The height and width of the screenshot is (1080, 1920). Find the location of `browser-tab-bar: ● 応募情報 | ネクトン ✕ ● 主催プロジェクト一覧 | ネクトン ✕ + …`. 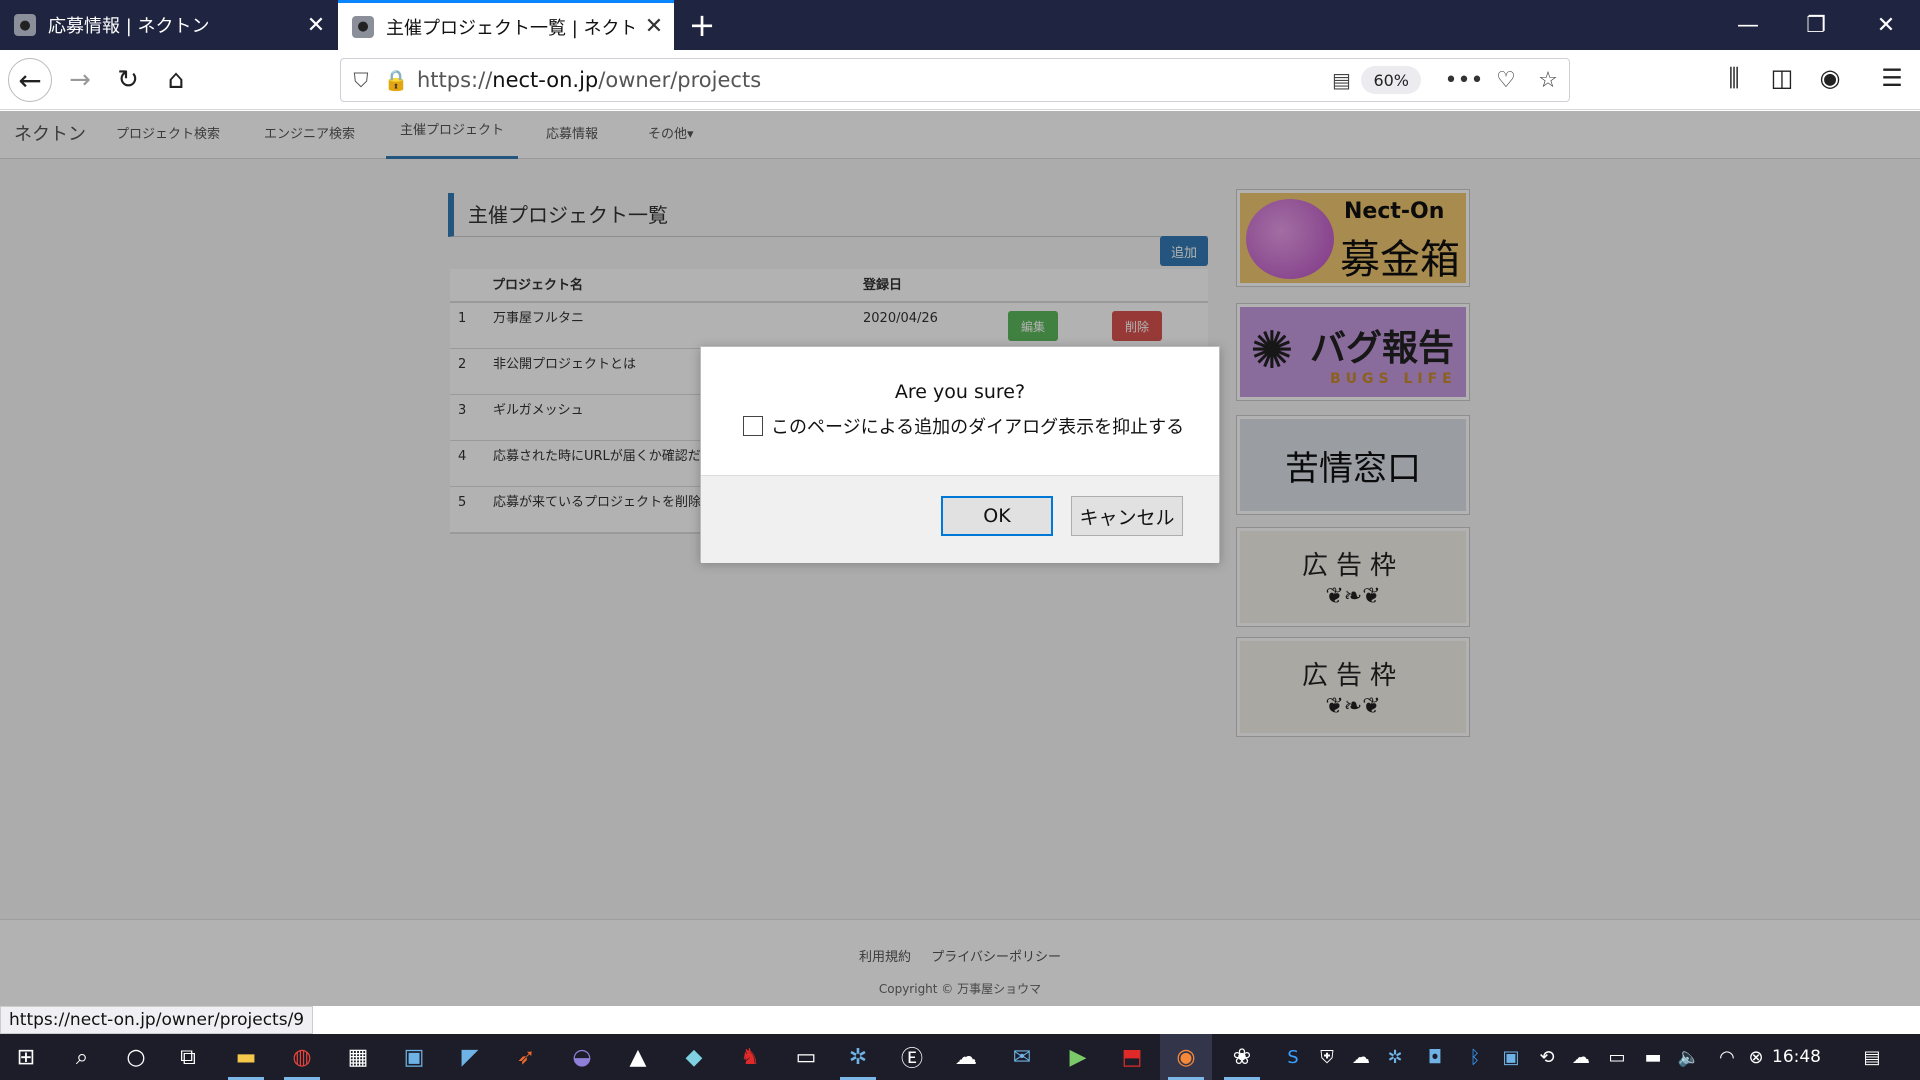

browser-tab-bar: ● 応募情報 | ネクトン ✕ ● 主催プロジェクト一覧 | ネクトン ✕ + … is located at coordinates (960, 25).